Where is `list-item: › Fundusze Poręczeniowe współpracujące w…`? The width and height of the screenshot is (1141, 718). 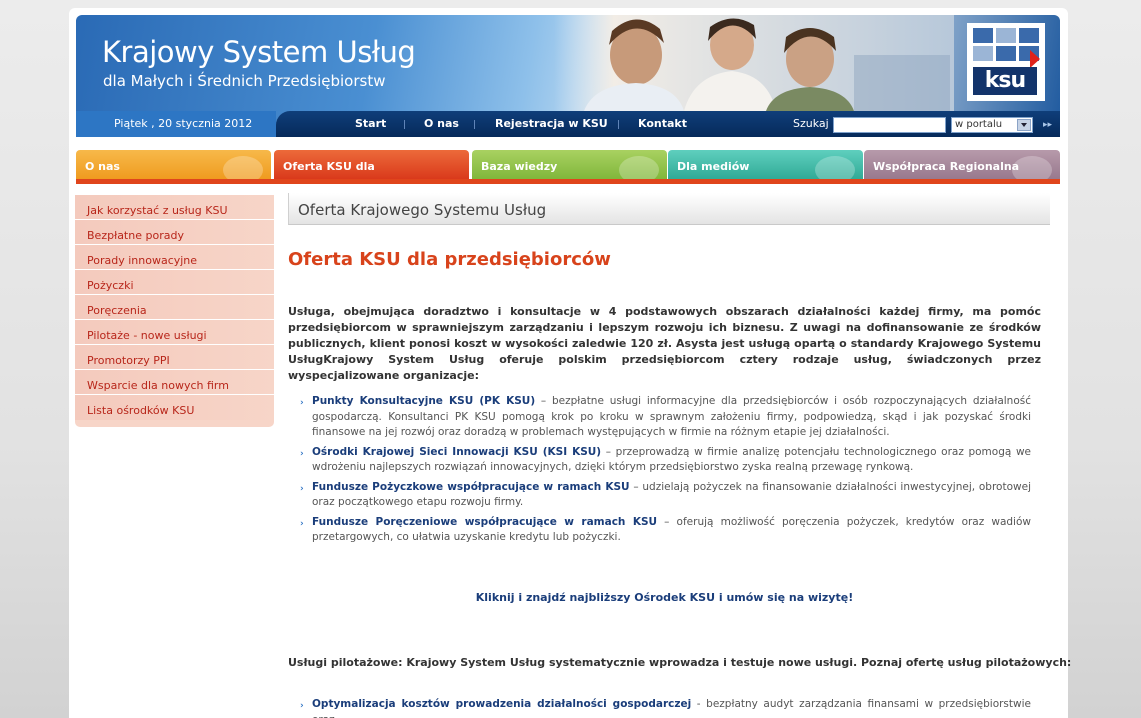 list-item: › Fundusze Poręczeniowe współpracujące w… is located at coordinates (664, 530).